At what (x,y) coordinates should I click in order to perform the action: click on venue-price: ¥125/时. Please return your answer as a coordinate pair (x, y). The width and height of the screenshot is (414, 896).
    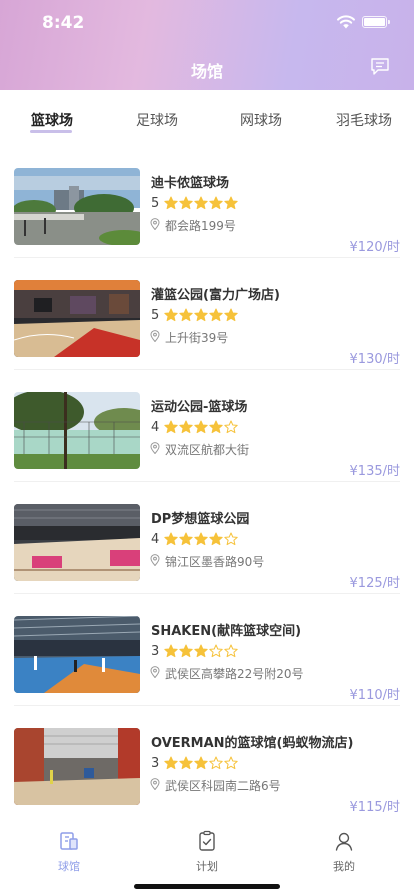
    Looking at the image, I should click on (374, 583).